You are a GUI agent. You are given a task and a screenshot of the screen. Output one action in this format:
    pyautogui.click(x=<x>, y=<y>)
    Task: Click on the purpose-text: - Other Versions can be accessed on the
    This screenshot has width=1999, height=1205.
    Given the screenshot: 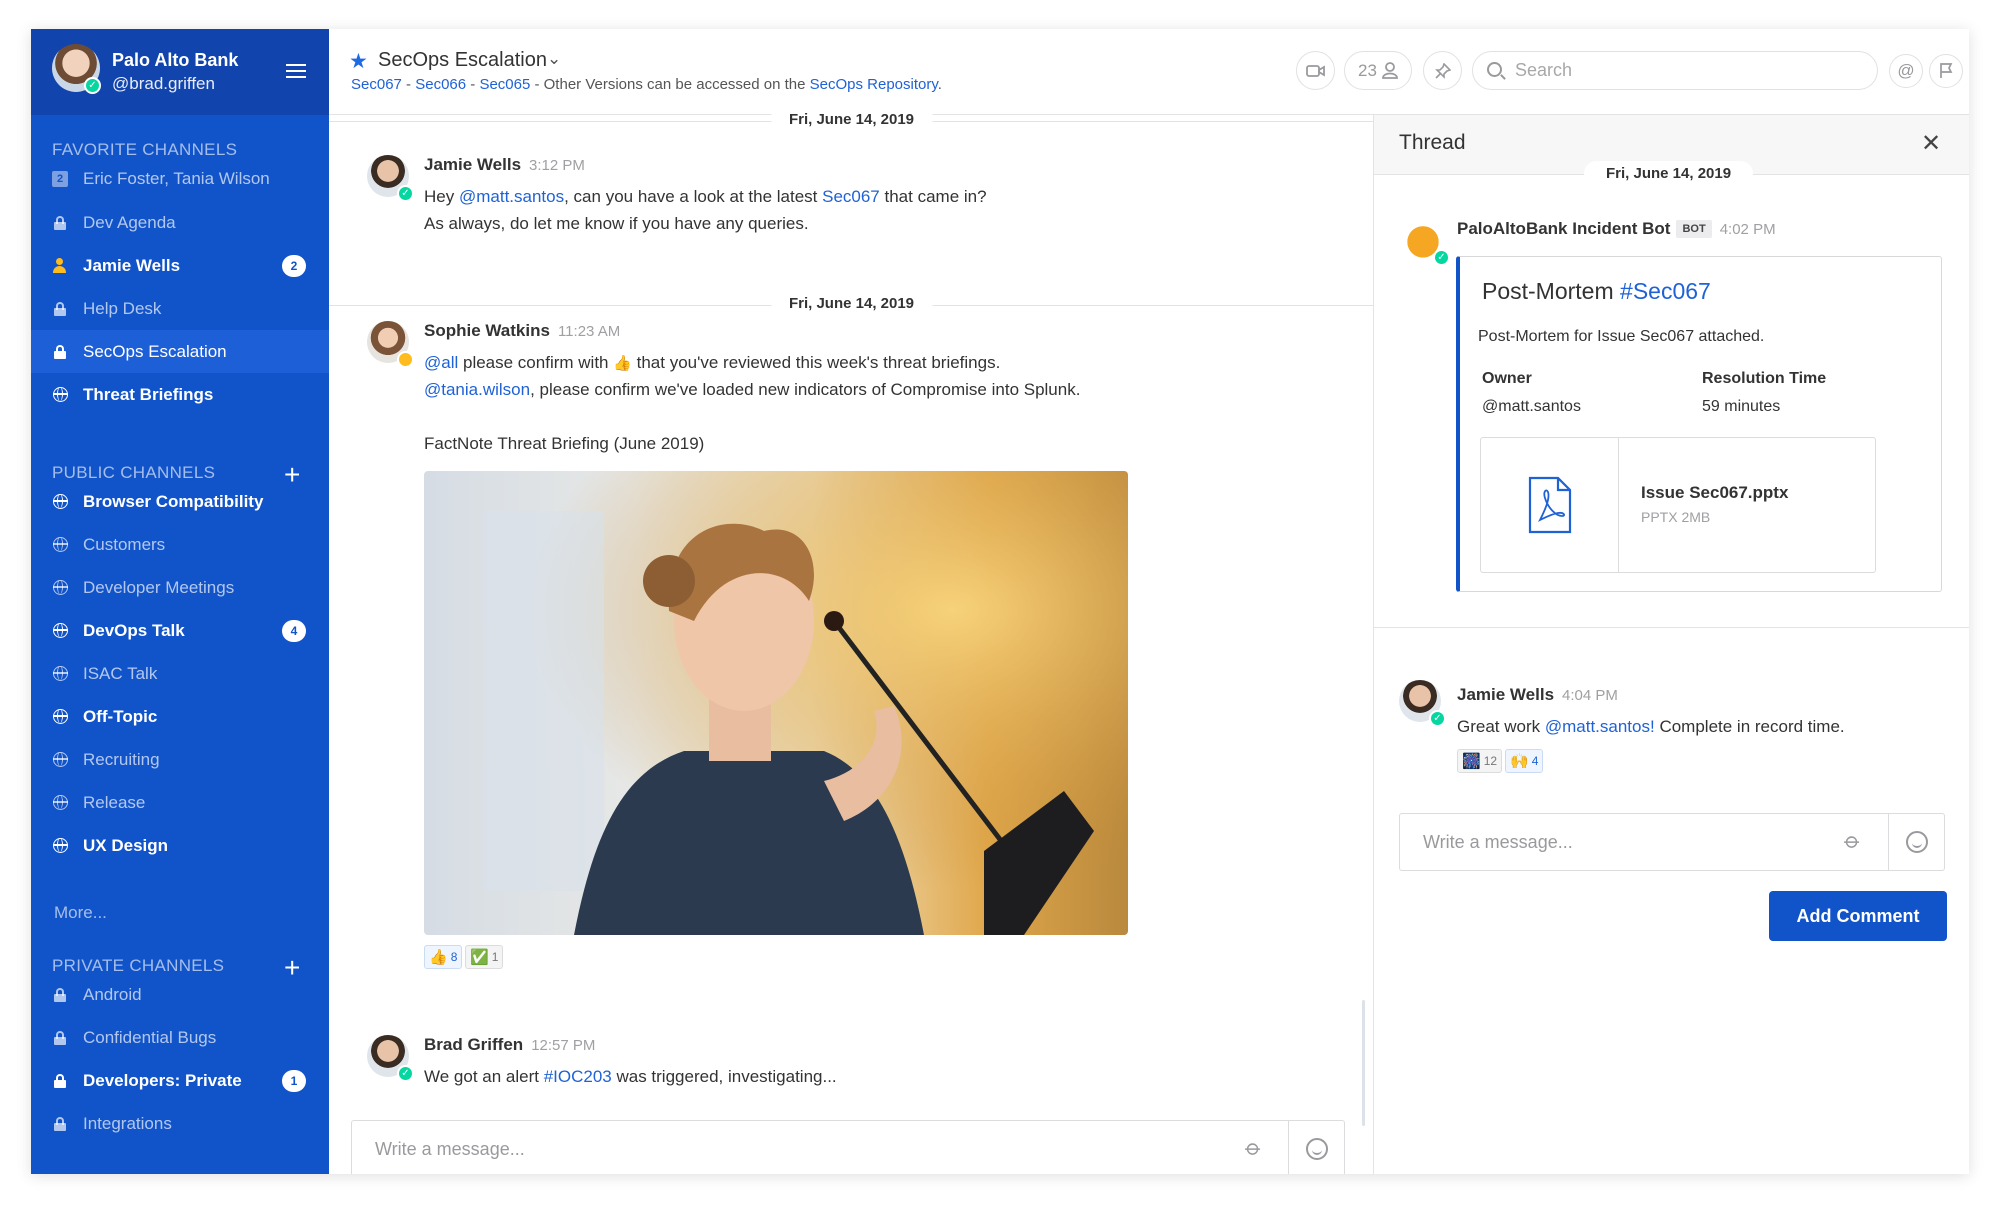 What is the action you would take?
    pyautogui.click(x=670, y=84)
    